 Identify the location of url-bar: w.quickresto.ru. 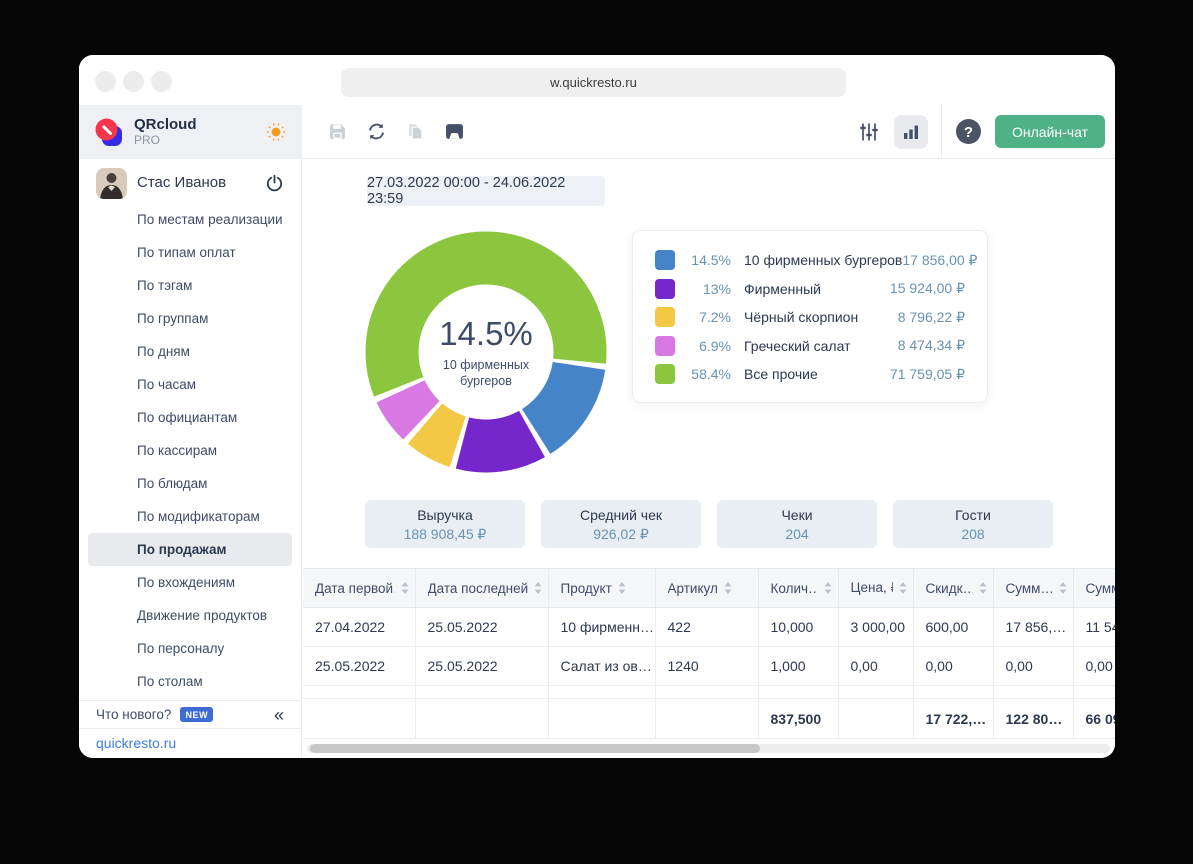
(593, 82).